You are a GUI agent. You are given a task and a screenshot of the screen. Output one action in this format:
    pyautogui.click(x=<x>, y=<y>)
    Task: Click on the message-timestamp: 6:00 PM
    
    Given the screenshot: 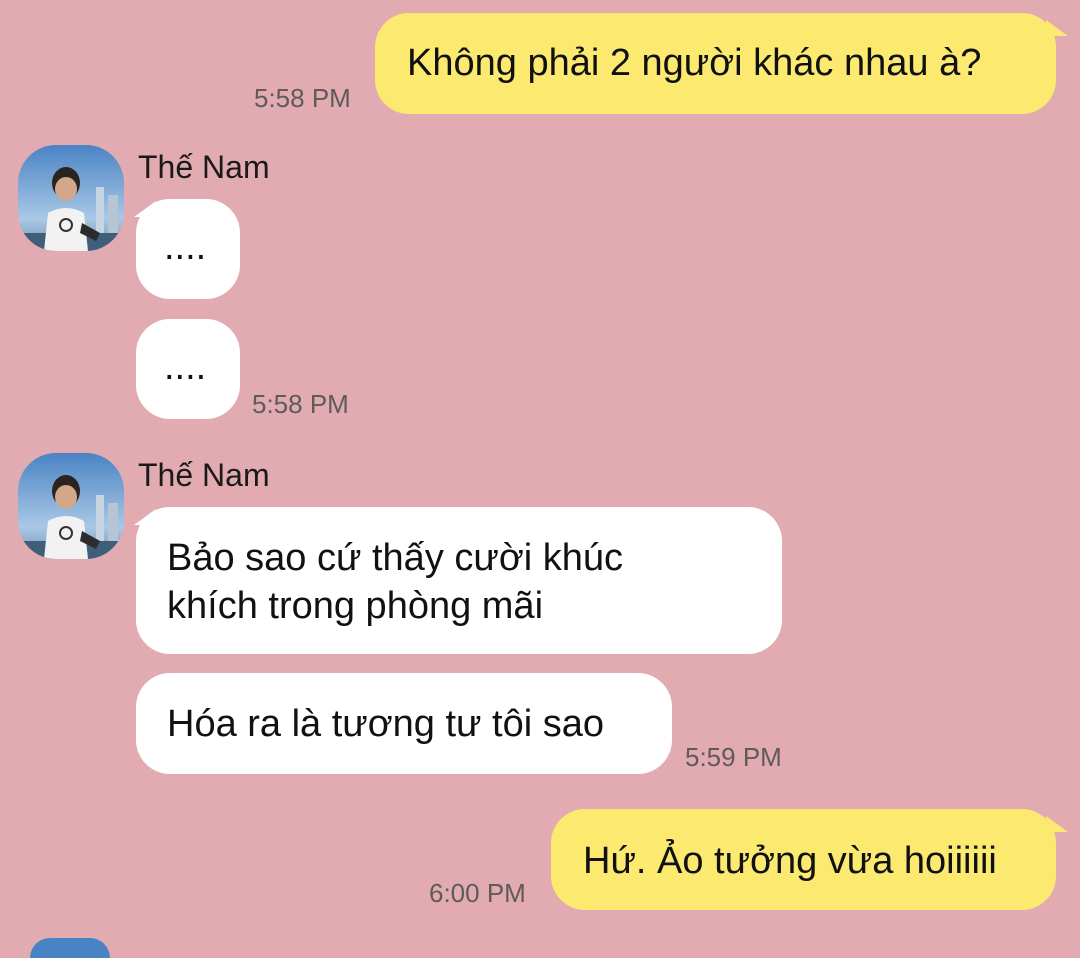 What is the action you would take?
    pyautogui.click(x=477, y=893)
    